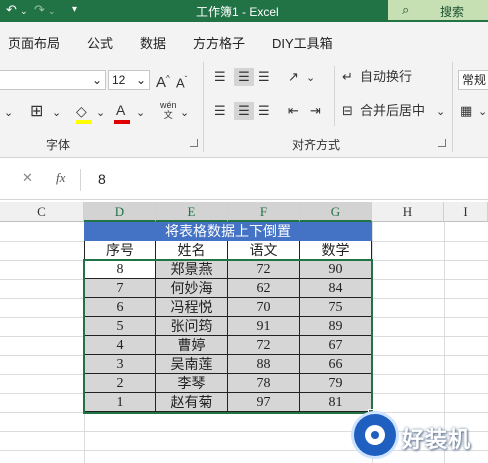 This screenshot has height=463, width=488. I want to click on column-header-f: F, so click(264, 212).